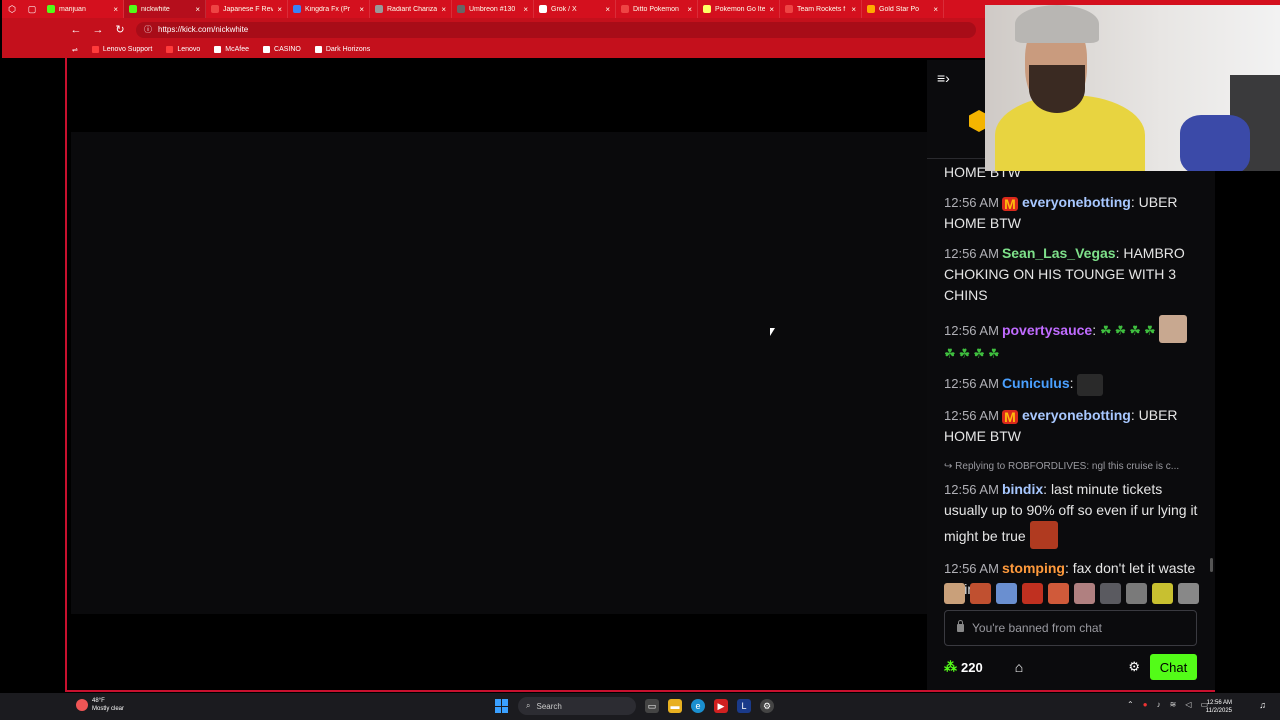  Describe the element at coordinates (493, 9) in the screenshot. I see `browser-tab: Umbreon #130 ×` at that location.